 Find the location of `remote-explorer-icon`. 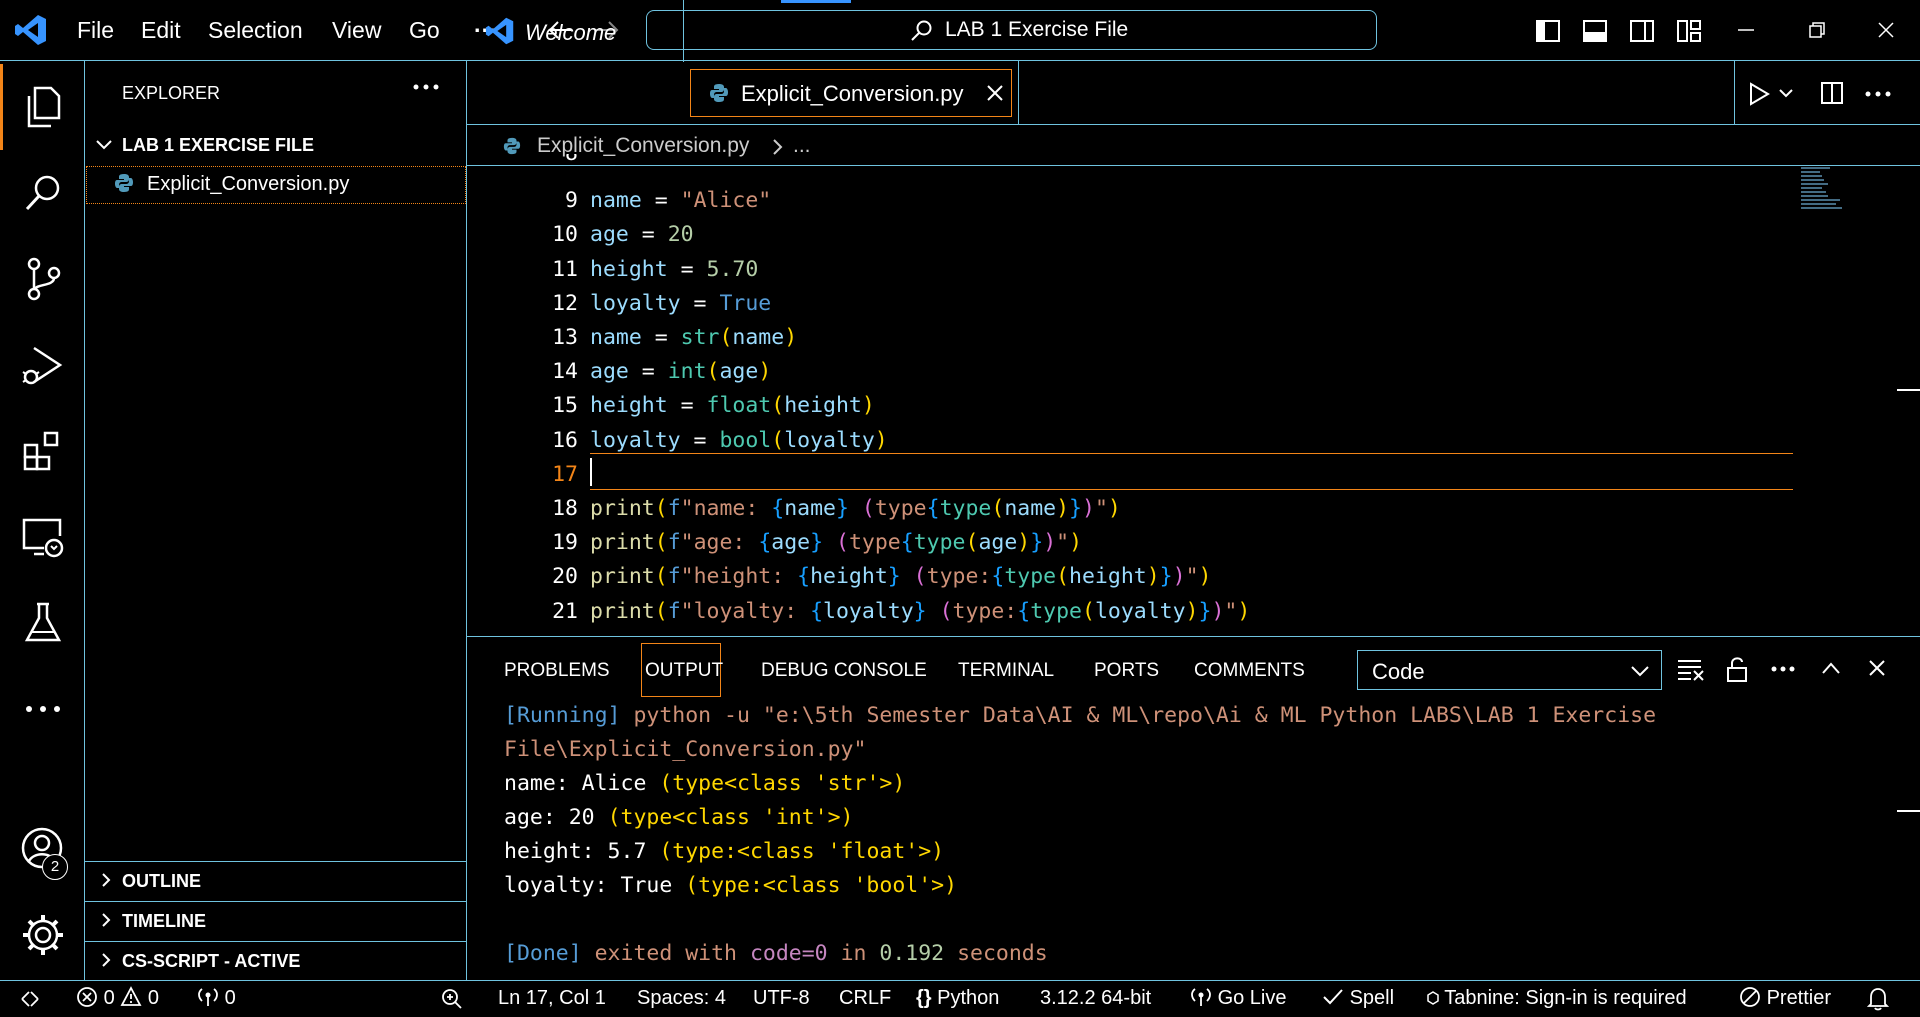

remote-explorer-icon is located at coordinates (42, 537).